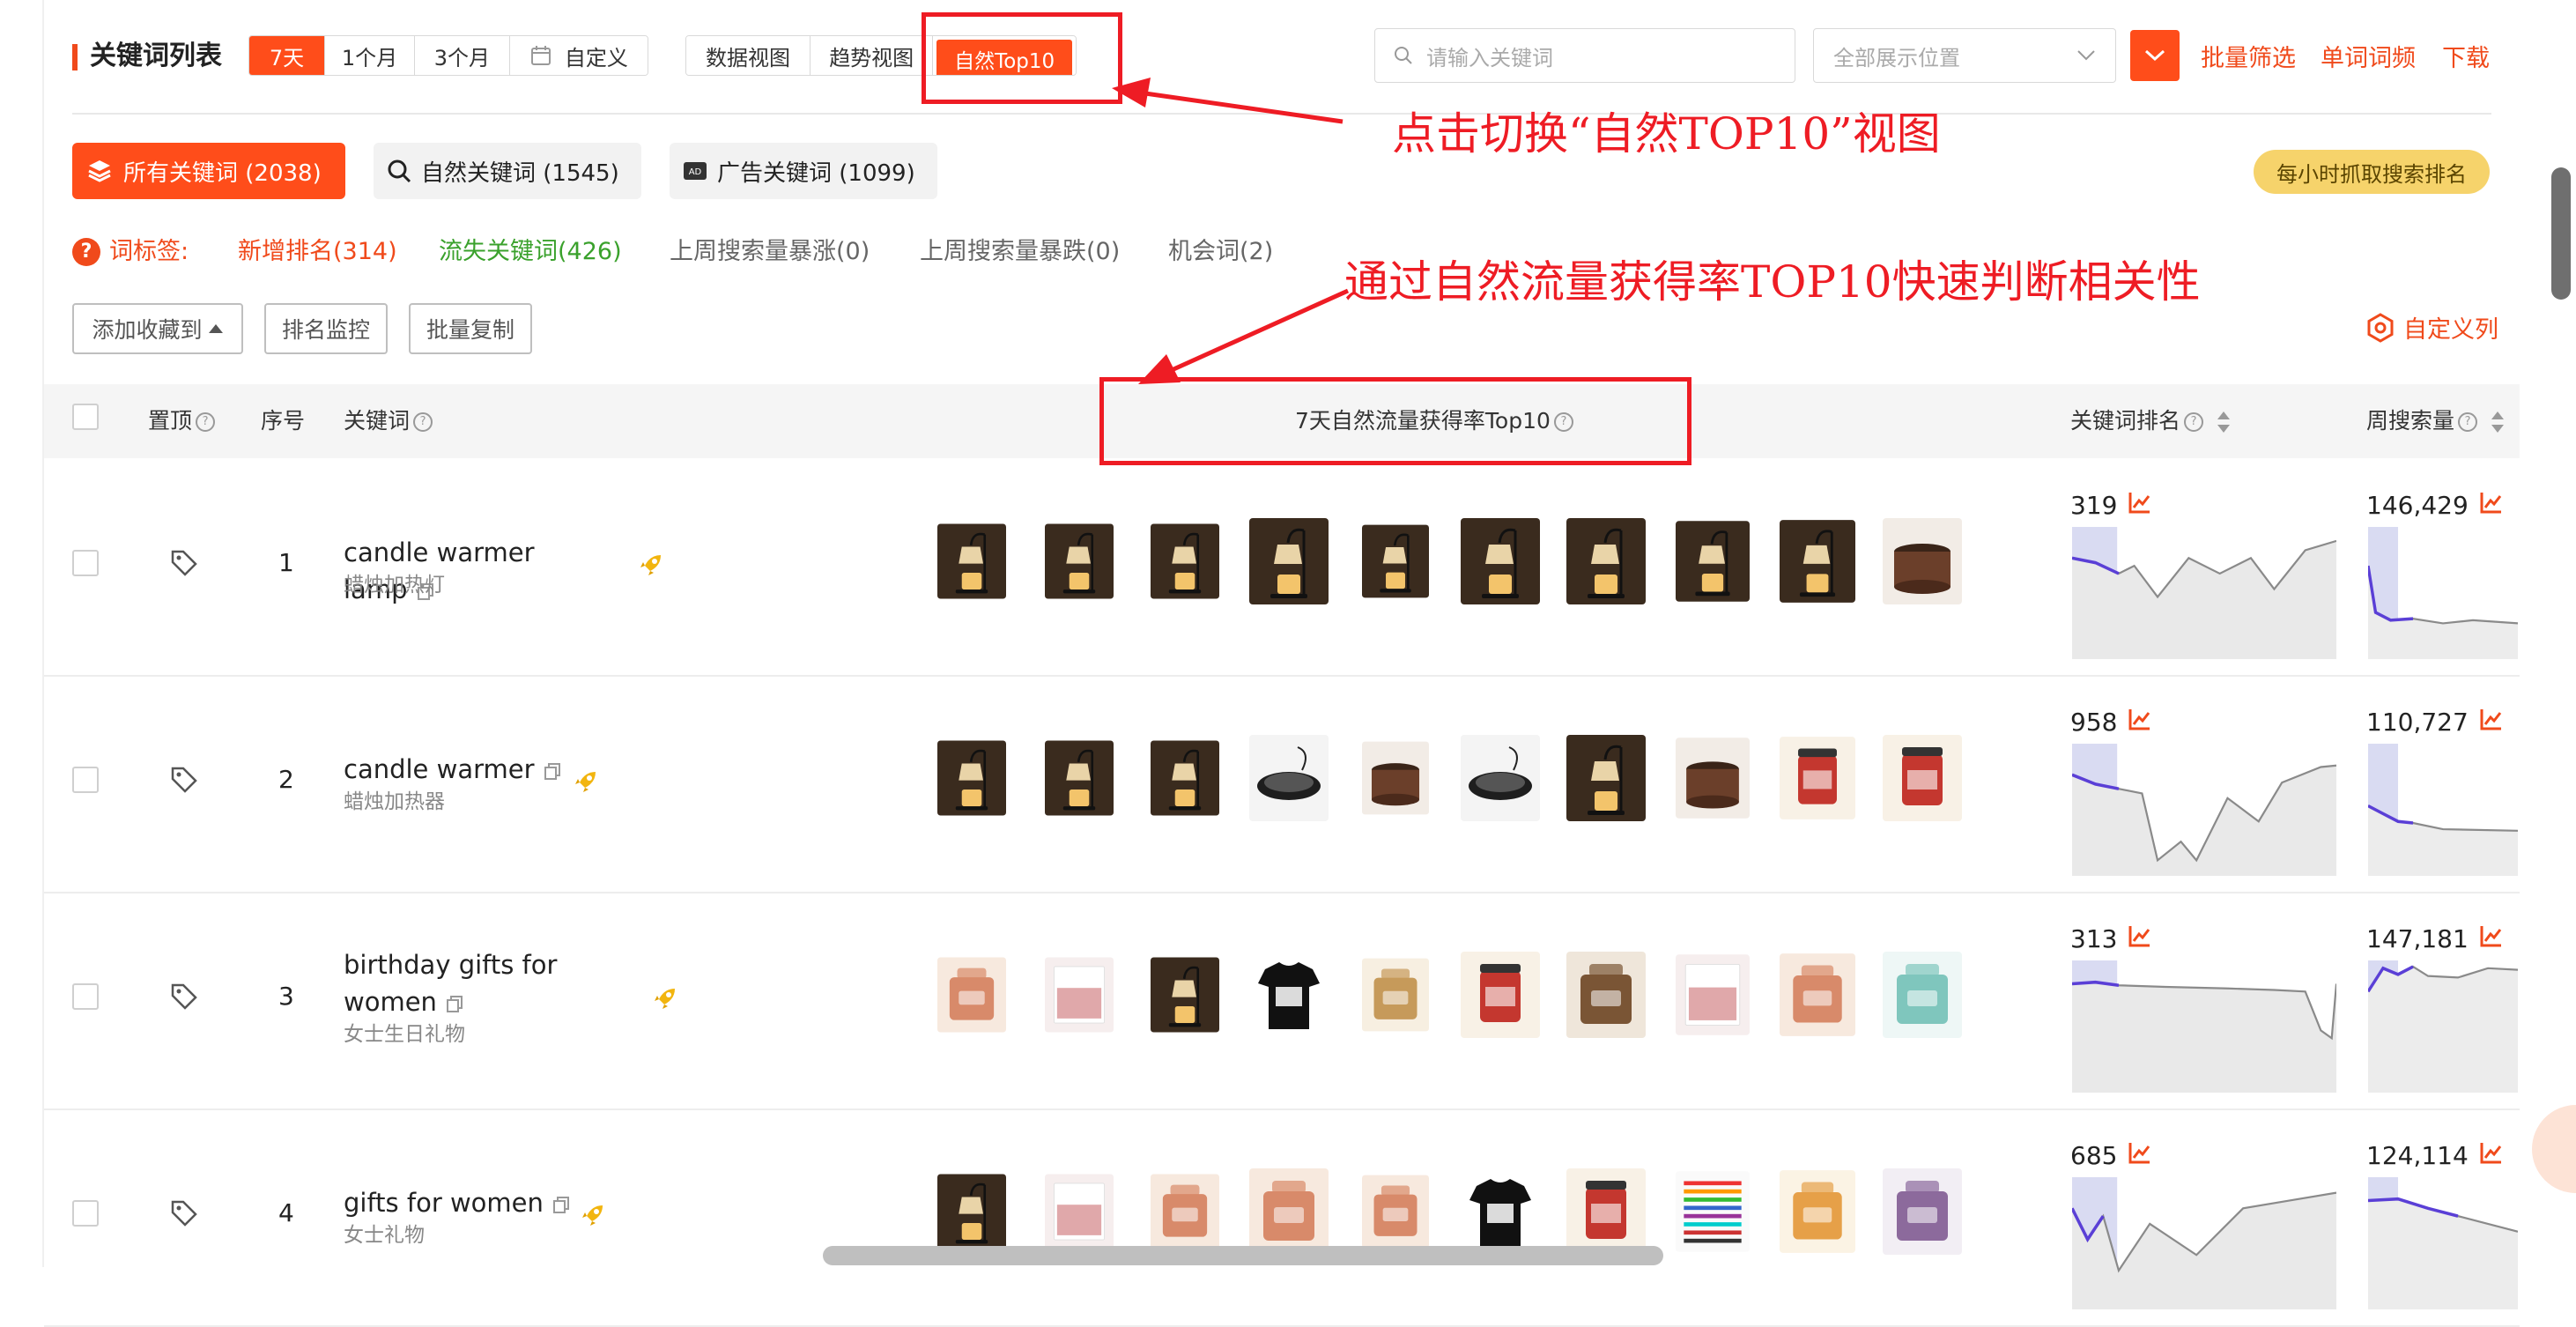 The image size is (2576, 1327). Describe the element at coordinates (2561, 233) in the screenshot. I see `vertical-scrollbar` at that location.